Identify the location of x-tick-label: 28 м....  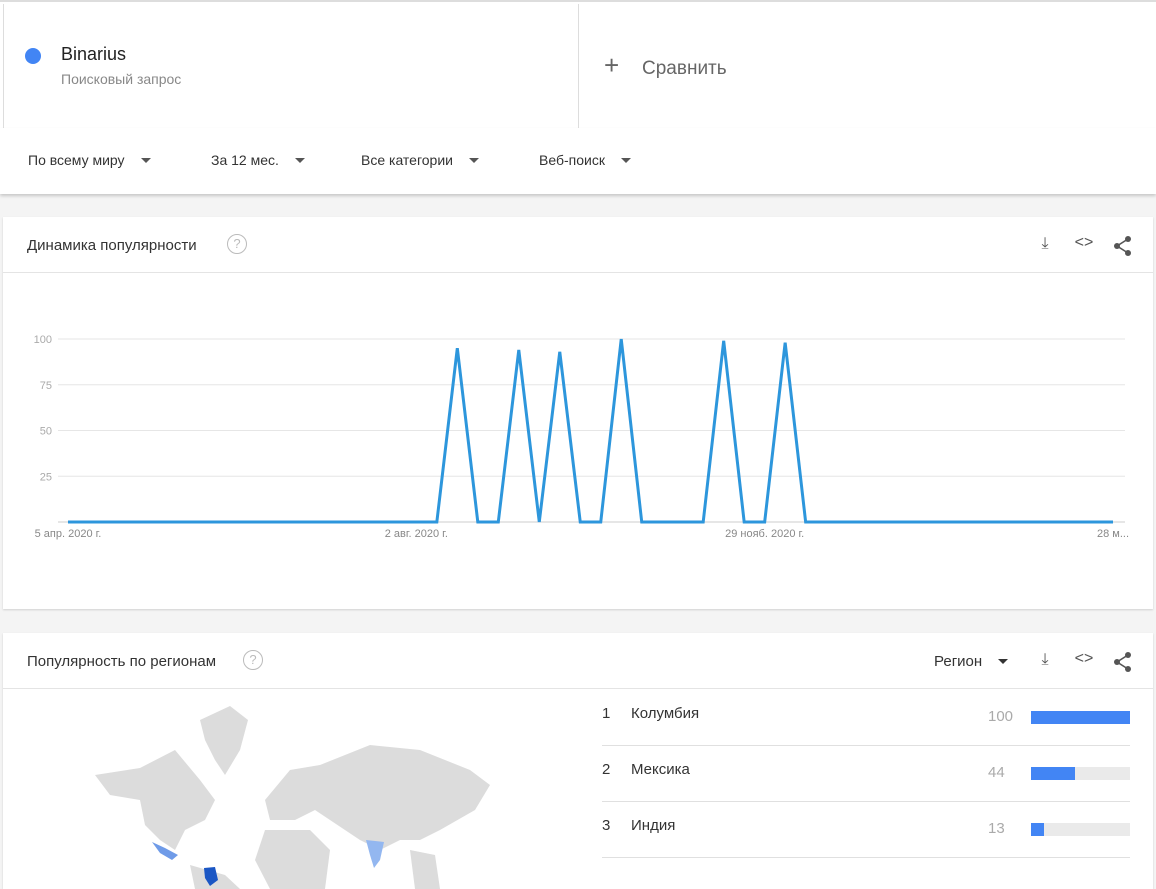
(1113, 534).